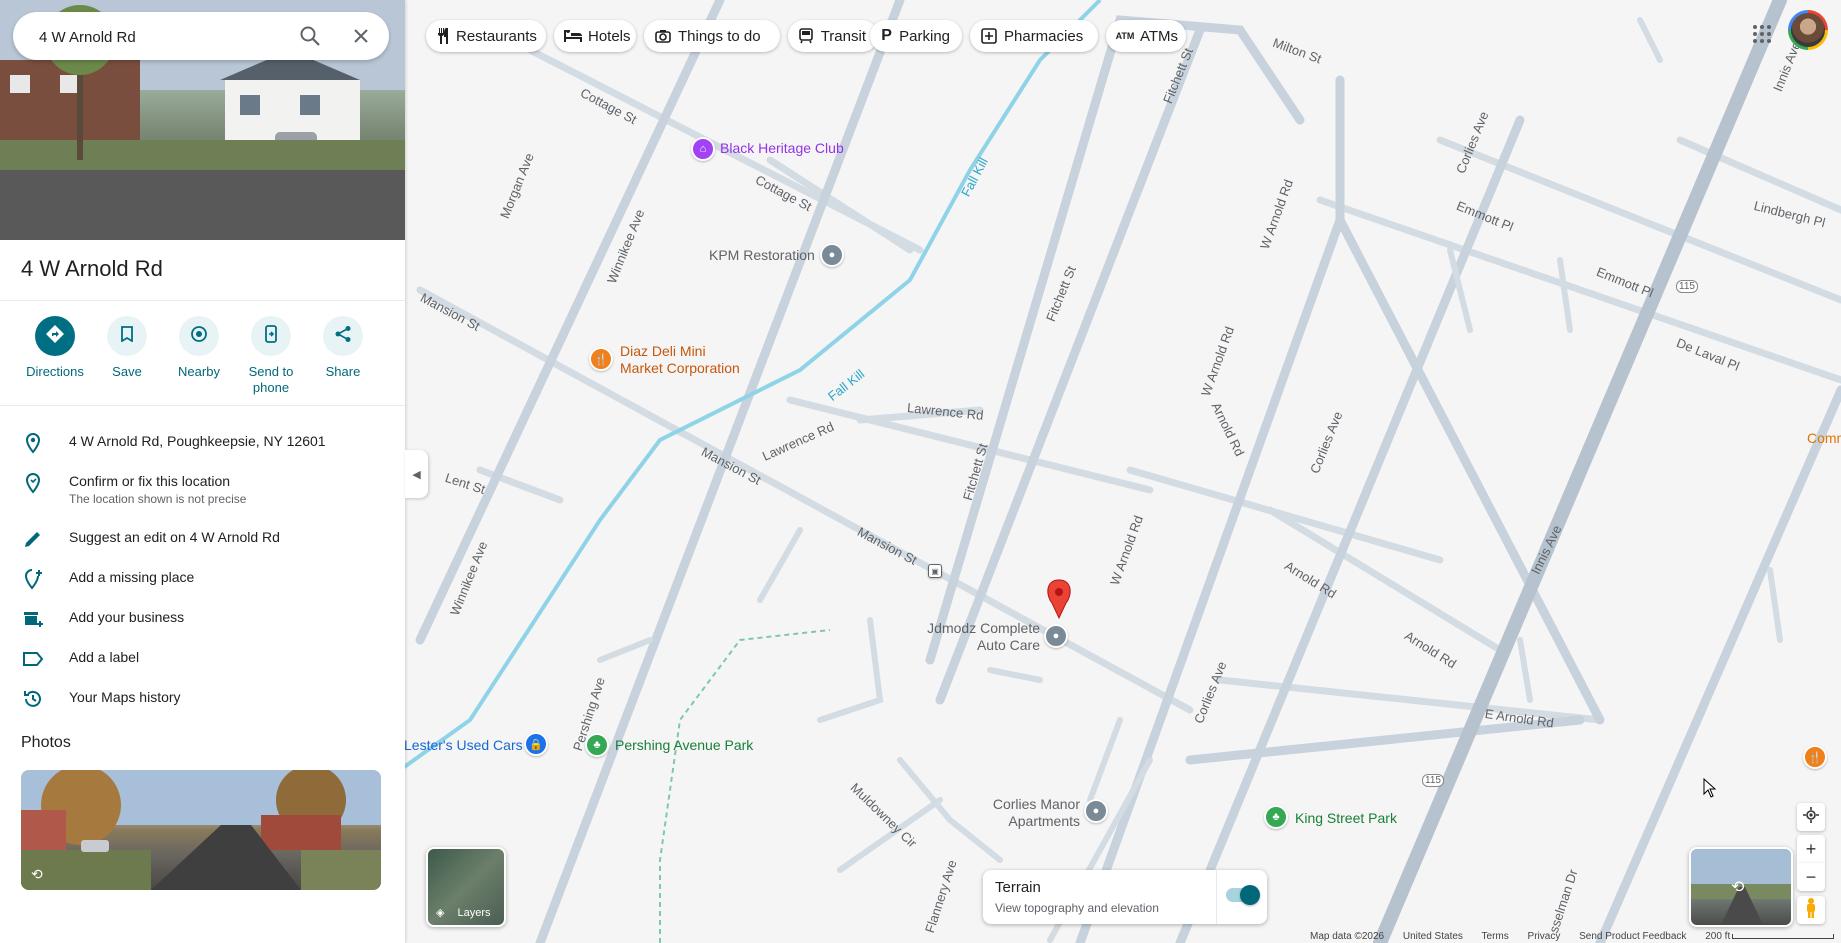 The width and height of the screenshot is (1841, 943). I want to click on save-button: Save, so click(127, 348).